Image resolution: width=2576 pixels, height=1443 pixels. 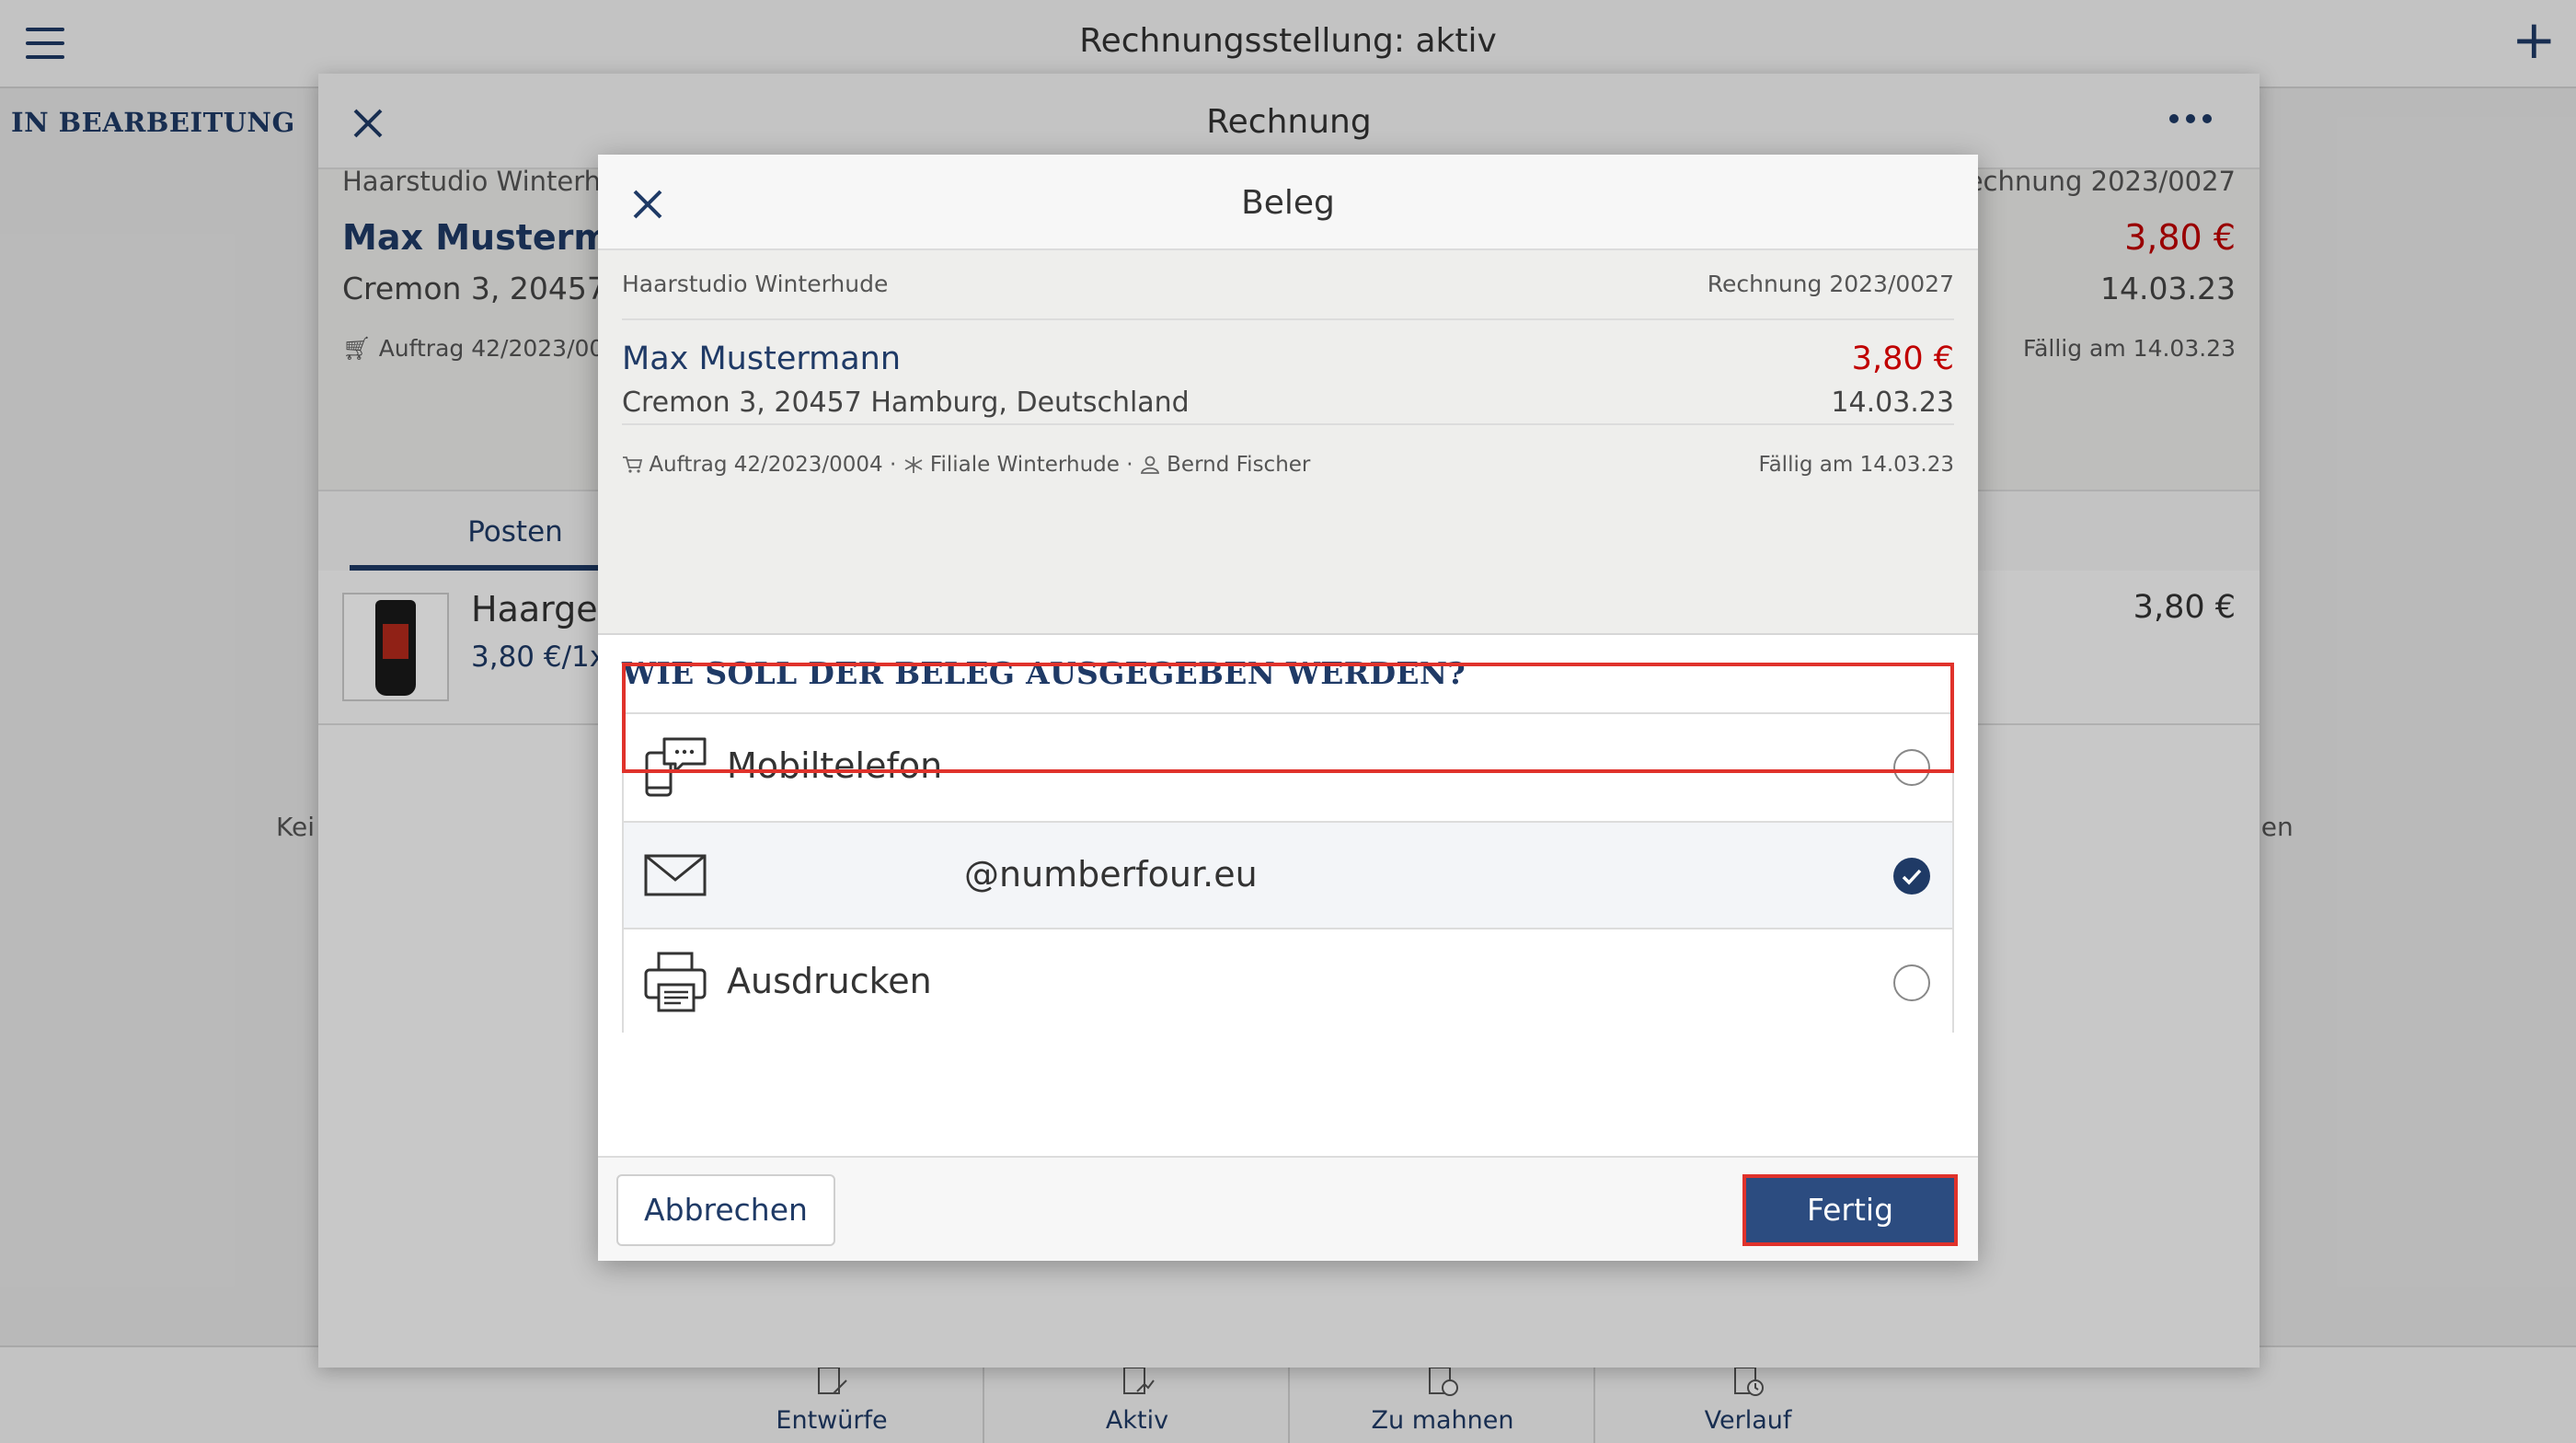 I want to click on option-label: Ausdrucken, so click(x=829, y=981).